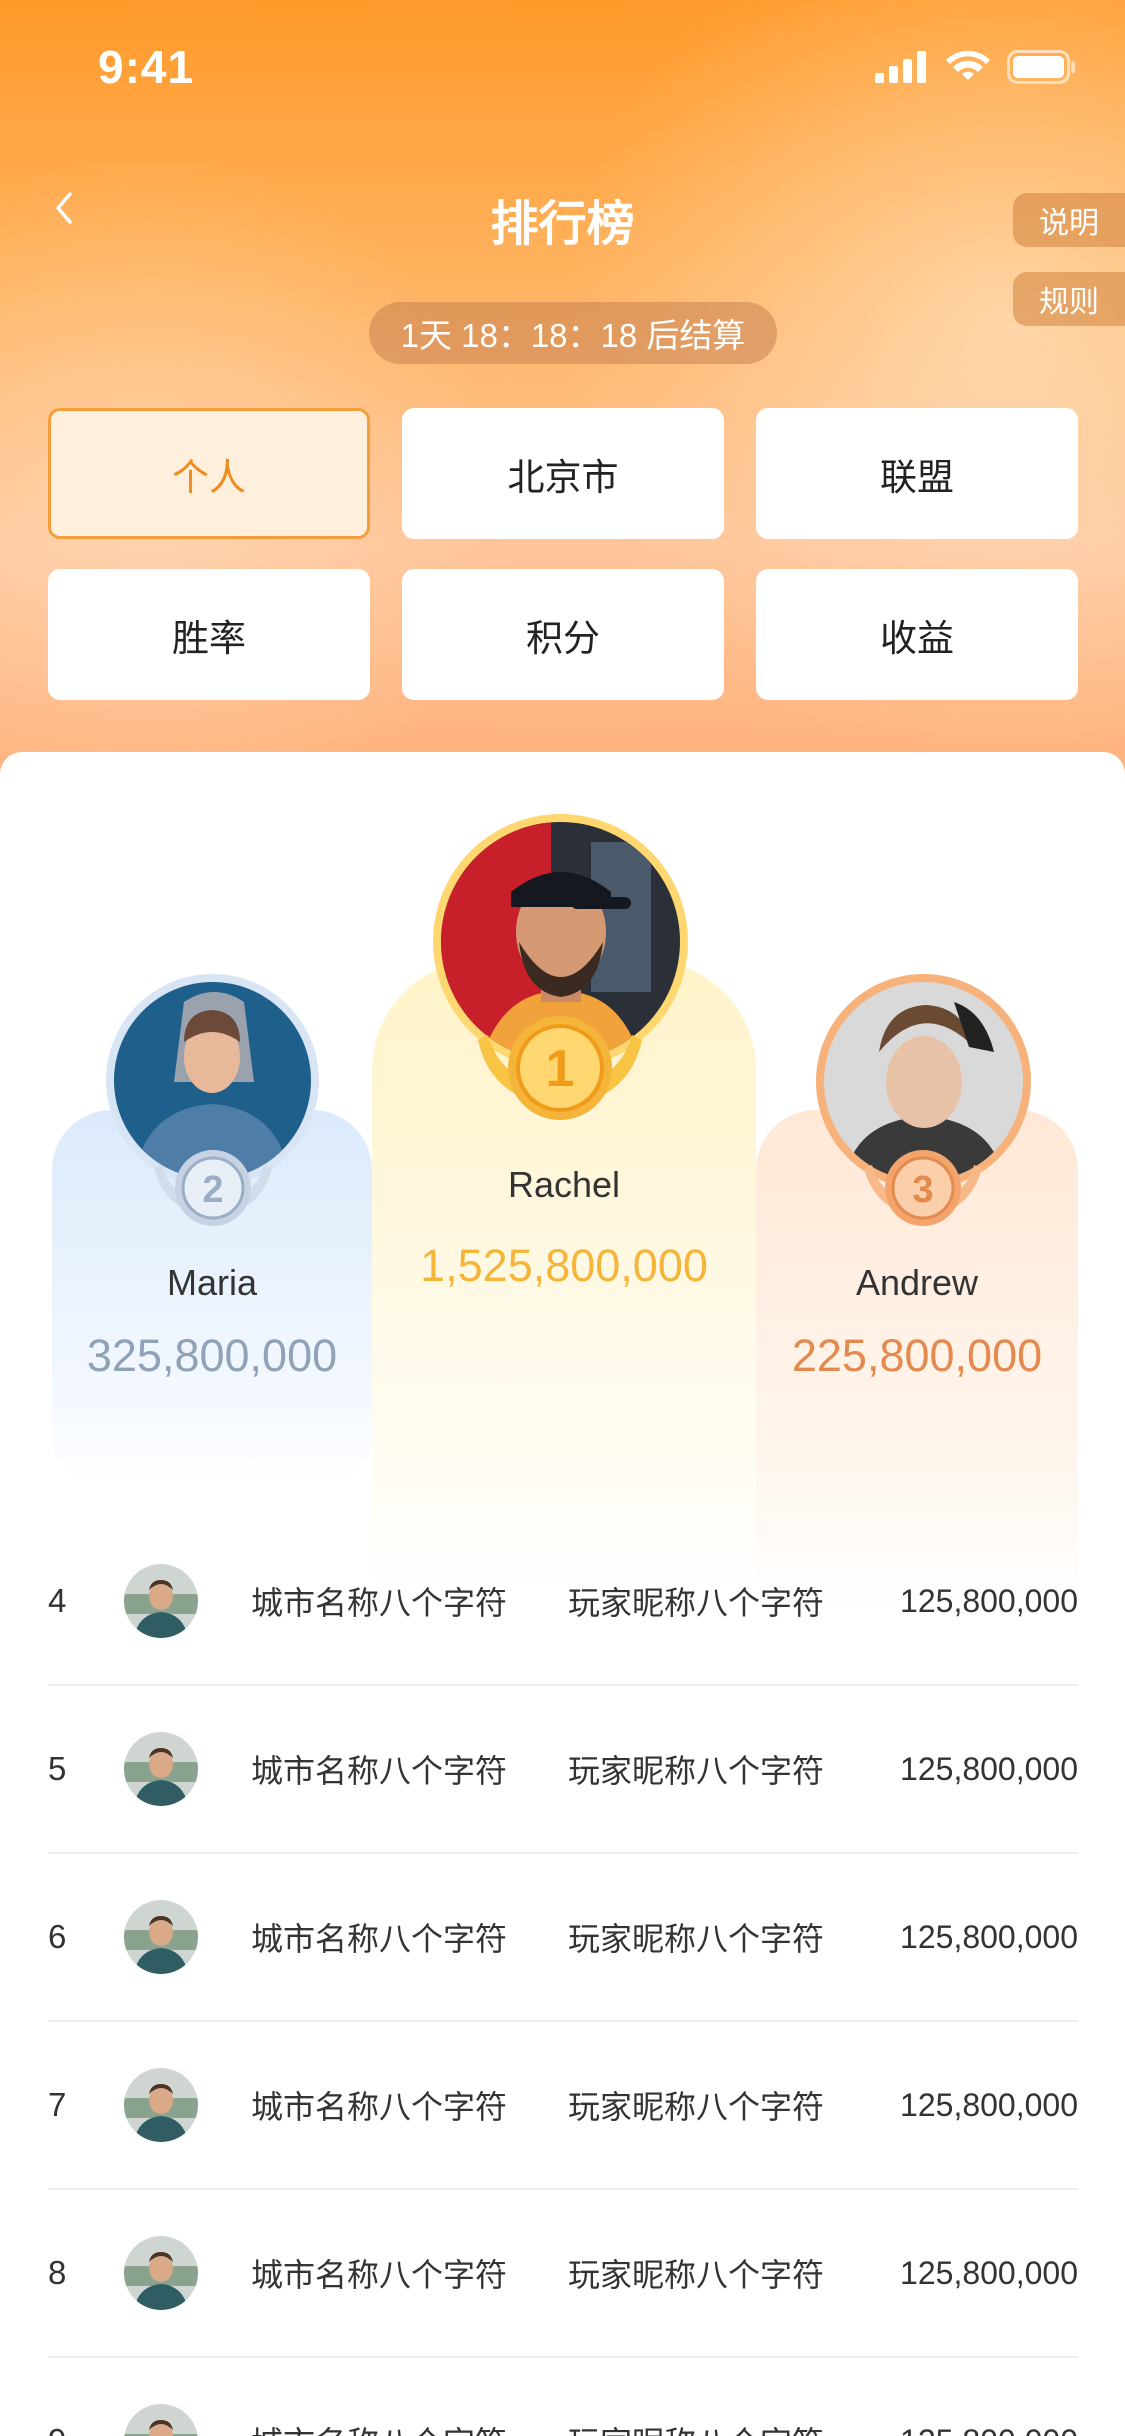 This screenshot has height=2436, width=1125. I want to click on wifi-icon, so click(968, 65).